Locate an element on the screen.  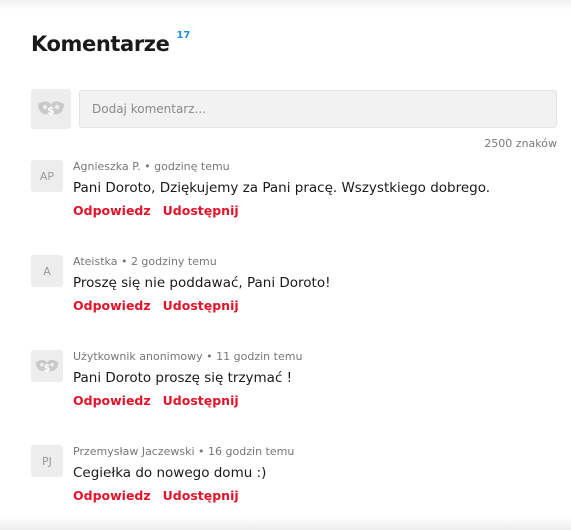
comment-author: Ateistka is located at coordinates (97, 261).